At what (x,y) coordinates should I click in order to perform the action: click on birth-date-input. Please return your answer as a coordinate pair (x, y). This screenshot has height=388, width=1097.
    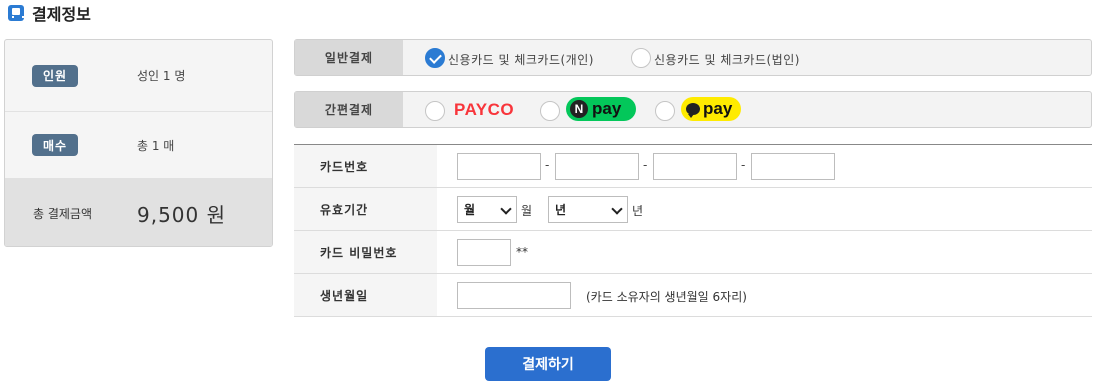
    Looking at the image, I should click on (514, 295).